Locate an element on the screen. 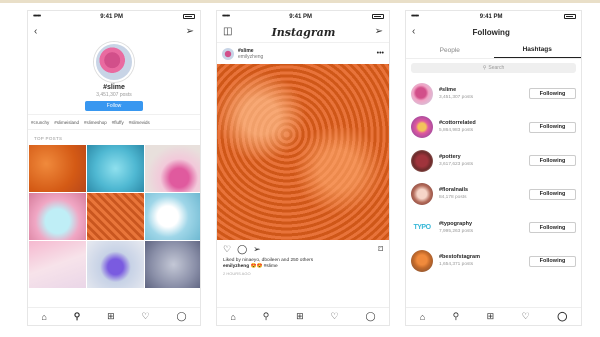  post-username: emilyzheng is located at coordinates (250, 57).